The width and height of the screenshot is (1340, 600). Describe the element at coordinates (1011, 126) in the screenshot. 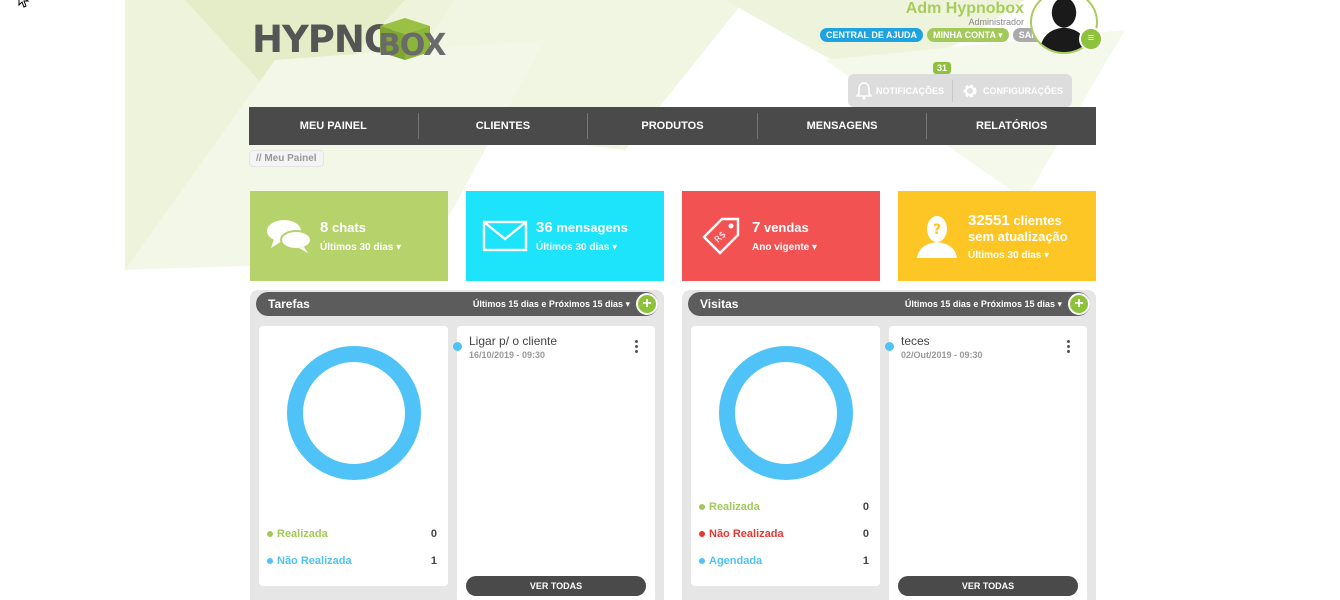

I see `nav-item-relatorios: RELATÓRIOS` at that location.